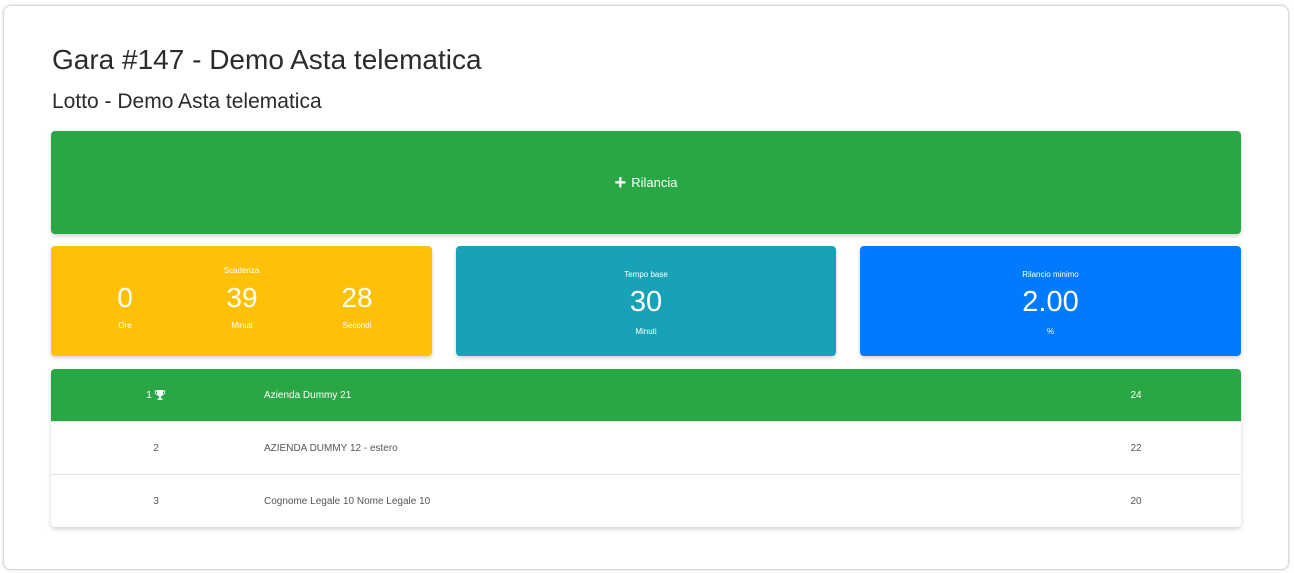 The image size is (1294, 573). I want to click on table-row: 1 Azienda Dummy 21 24, so click(646, 395).